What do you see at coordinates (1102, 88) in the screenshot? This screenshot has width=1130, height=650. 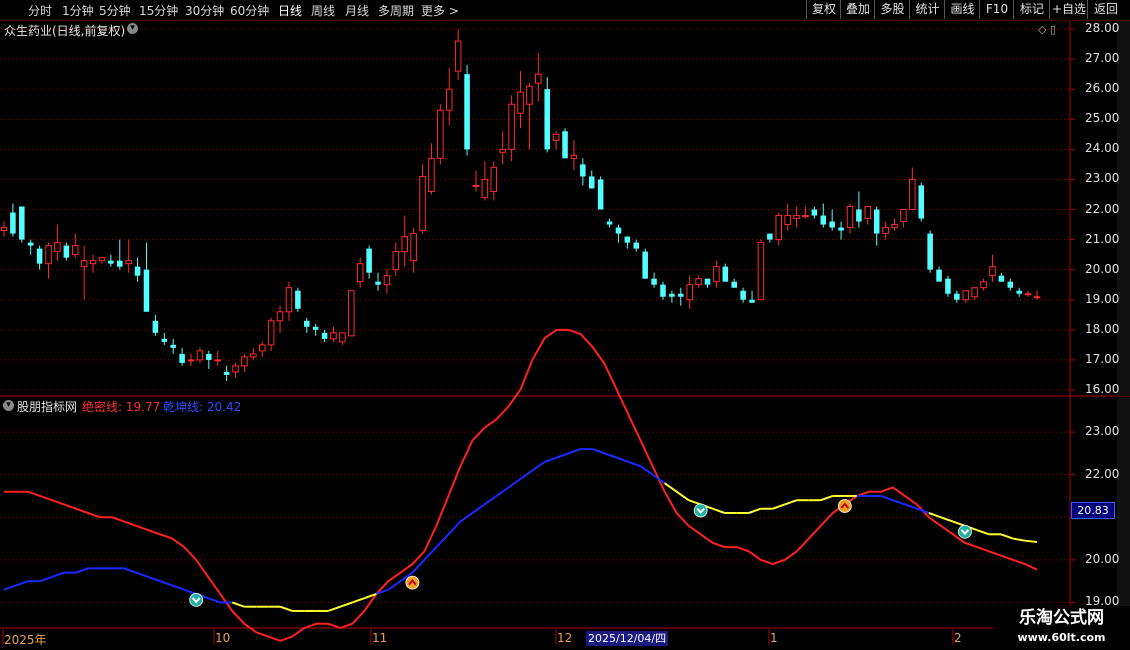 I see `price-tick-label: 26.00` at bounding box center [1102, 88].